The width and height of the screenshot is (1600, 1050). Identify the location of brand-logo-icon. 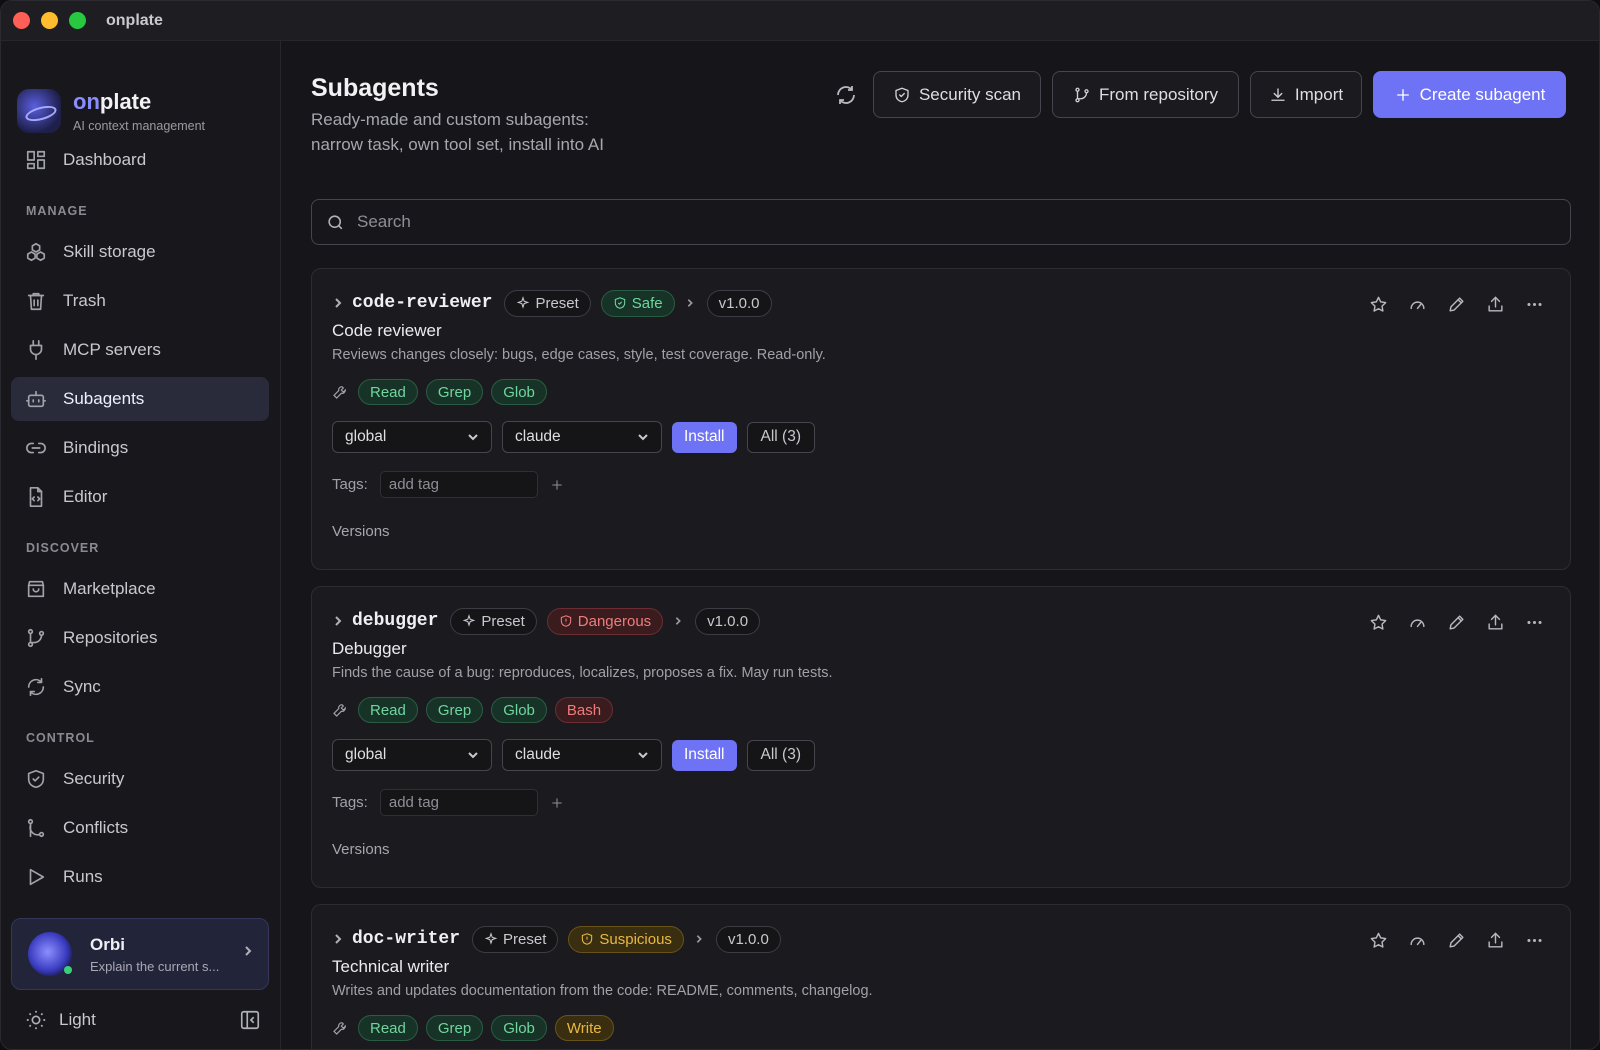
(39, 111).